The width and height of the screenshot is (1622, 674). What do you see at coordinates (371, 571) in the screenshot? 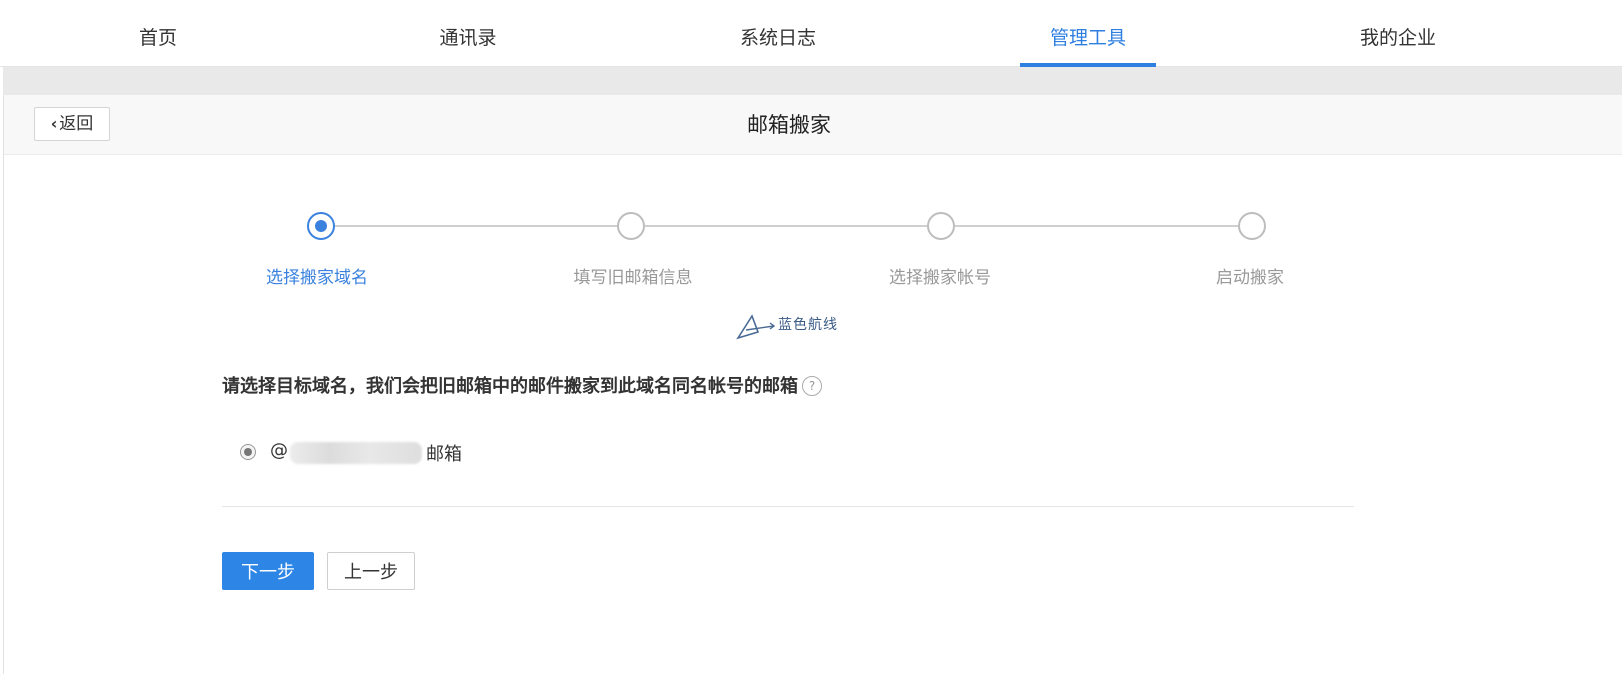
I see `prev-step-button: 上一步` at bounding box center [371, 571].